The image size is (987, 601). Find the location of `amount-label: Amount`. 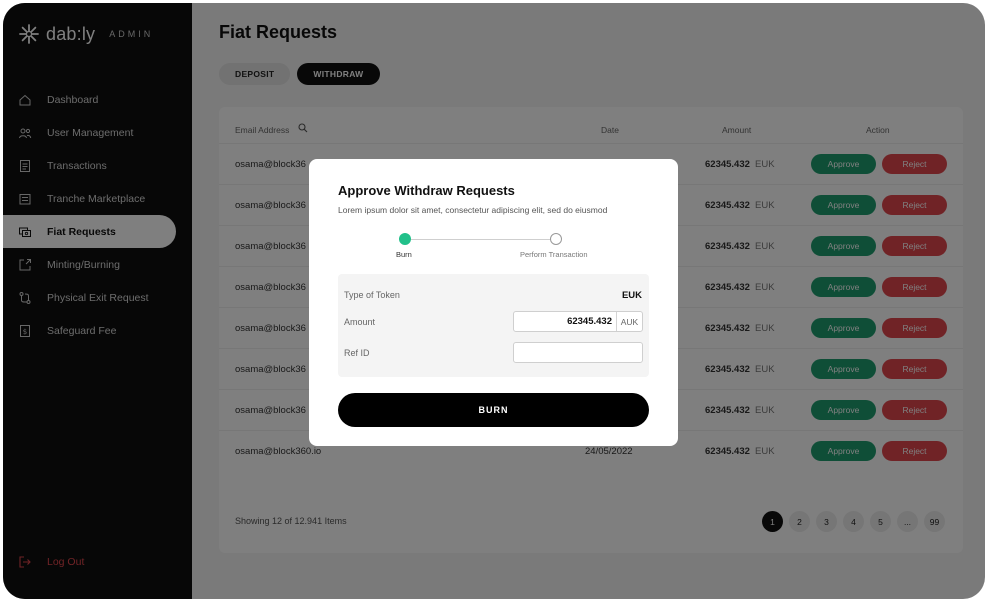

amount-label: Amount is located at coordinates (360, 322).